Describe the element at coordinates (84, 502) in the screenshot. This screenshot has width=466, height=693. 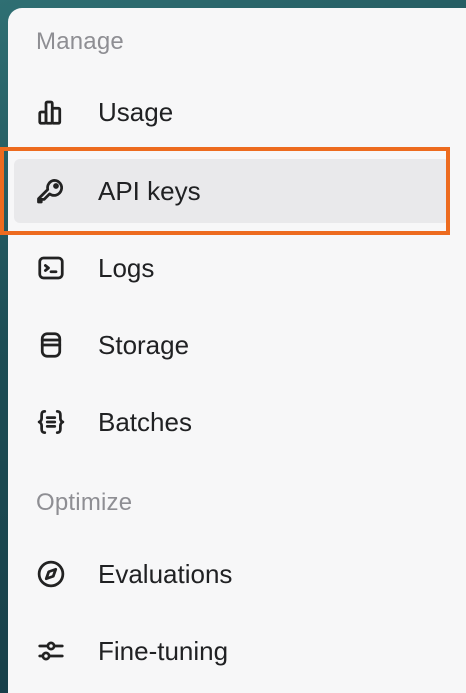
I see `section-label-optimize: Optimize` at that location.